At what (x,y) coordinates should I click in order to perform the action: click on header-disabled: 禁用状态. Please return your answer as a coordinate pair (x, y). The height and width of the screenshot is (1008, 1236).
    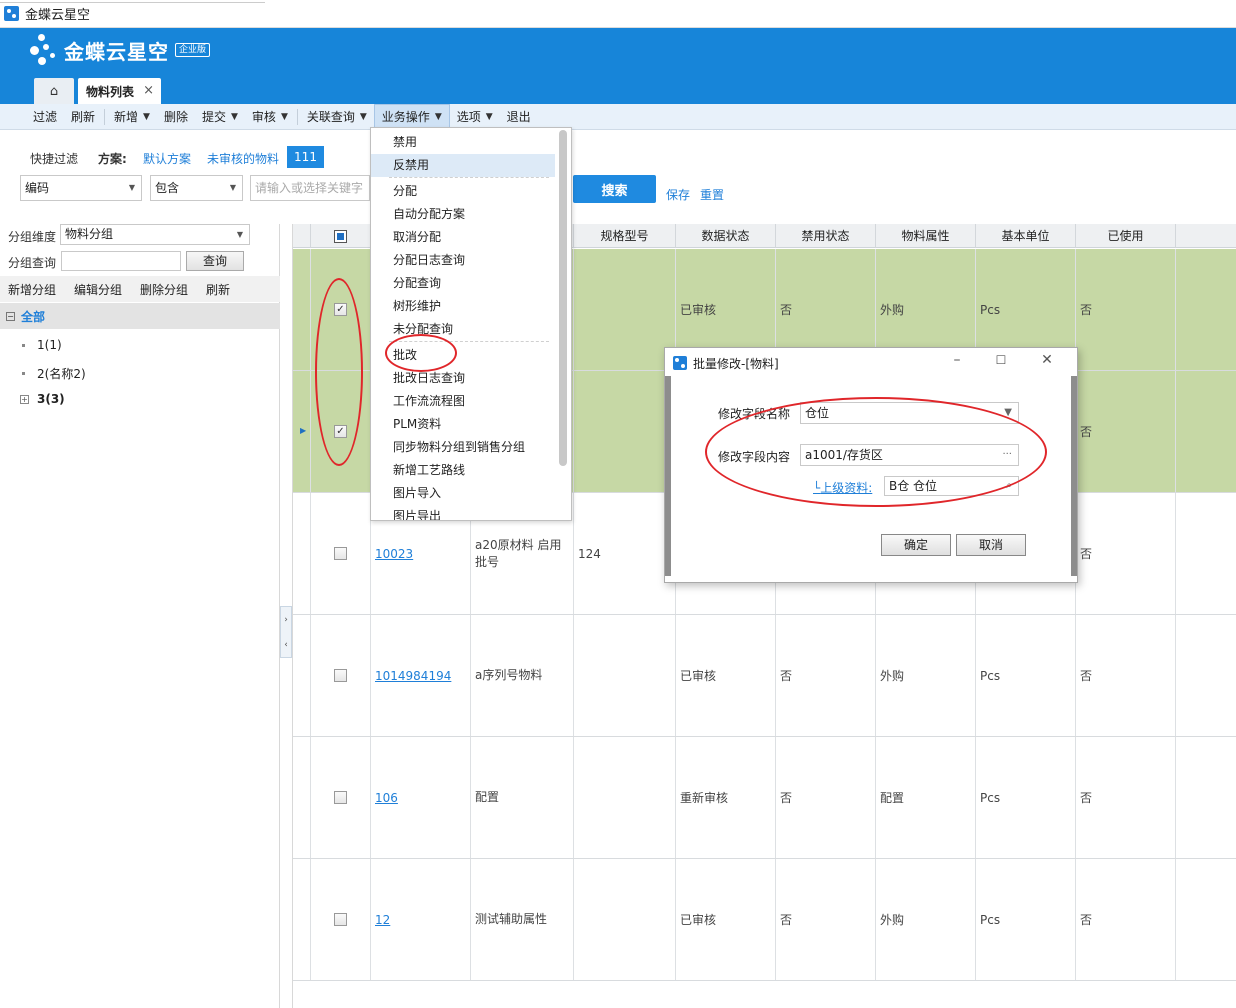
    Looking at the image, I should click on (825, 236).